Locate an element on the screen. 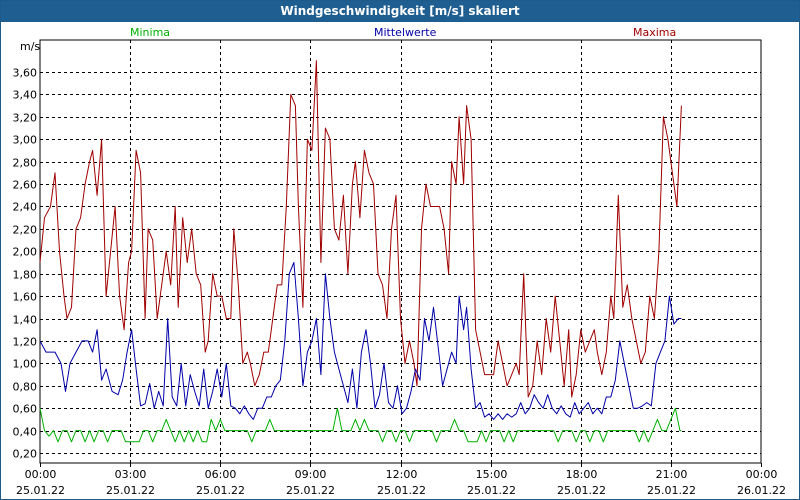  y-tick-label: 1,00 is located at coordinates (25, 364).